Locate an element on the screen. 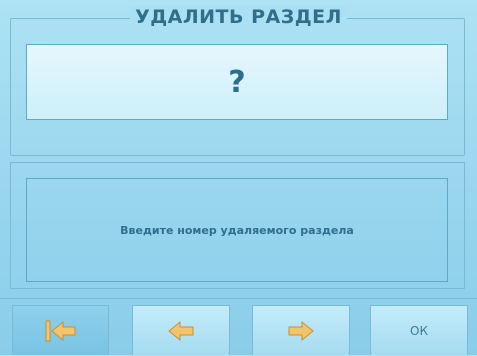 This screenshot has width=477, height=356. dialog-title: УДАЛИТЬ РАЗДЕЛ is located at coordinates (238, 17).